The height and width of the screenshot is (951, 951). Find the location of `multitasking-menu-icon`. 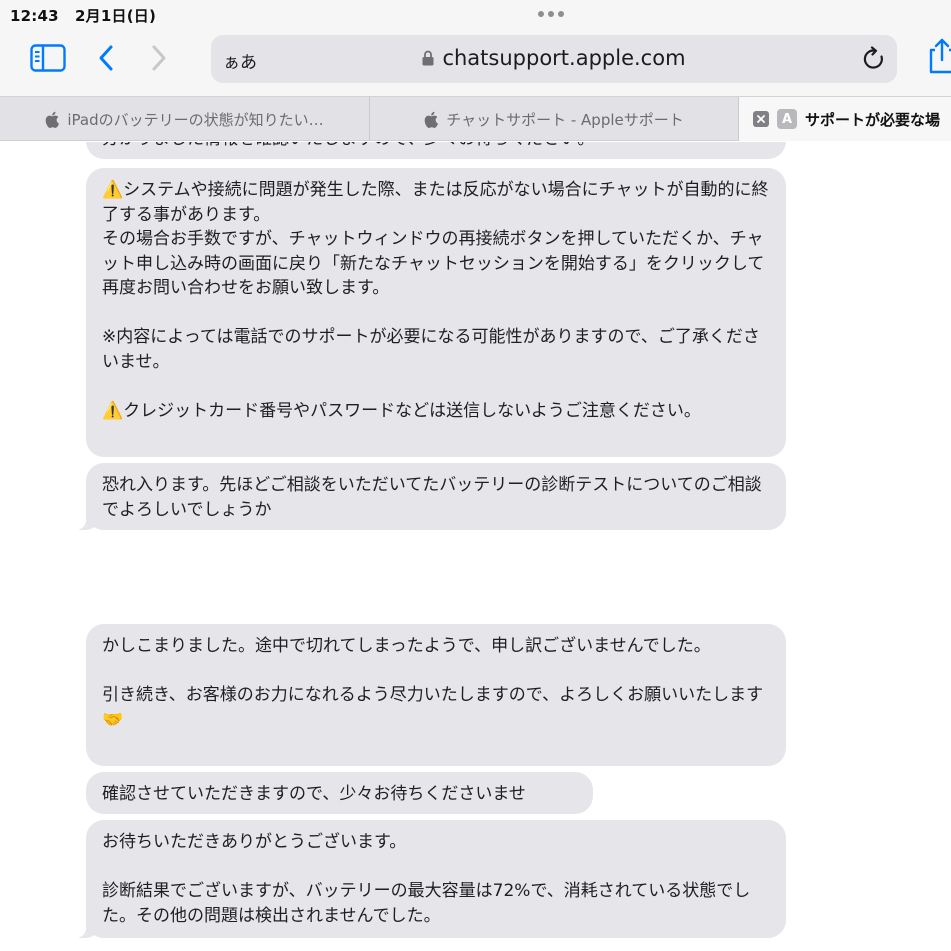

multitasking-menu-icon is located at coordinates (551, 14).